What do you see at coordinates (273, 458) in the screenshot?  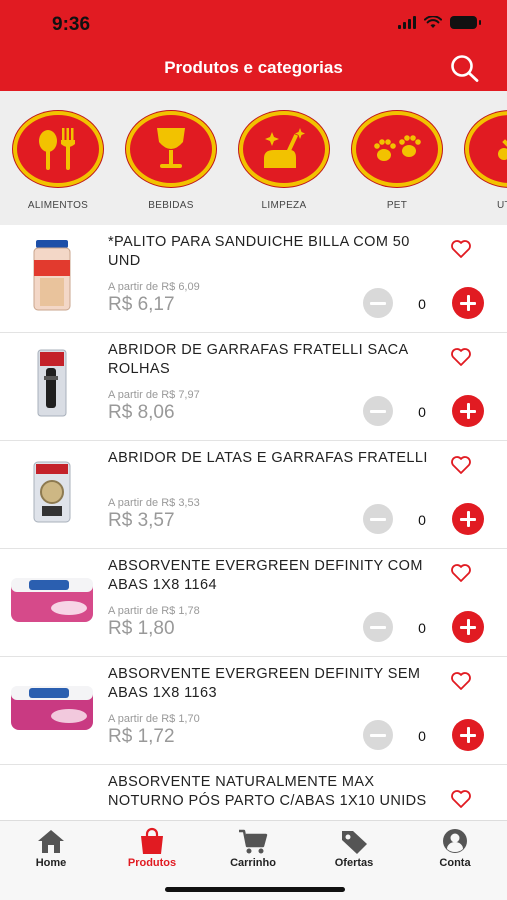 I see `product-name: ABRIDOR DE LATAS E GARRAFAS FRATELLI` at bounding box center [273, 458].